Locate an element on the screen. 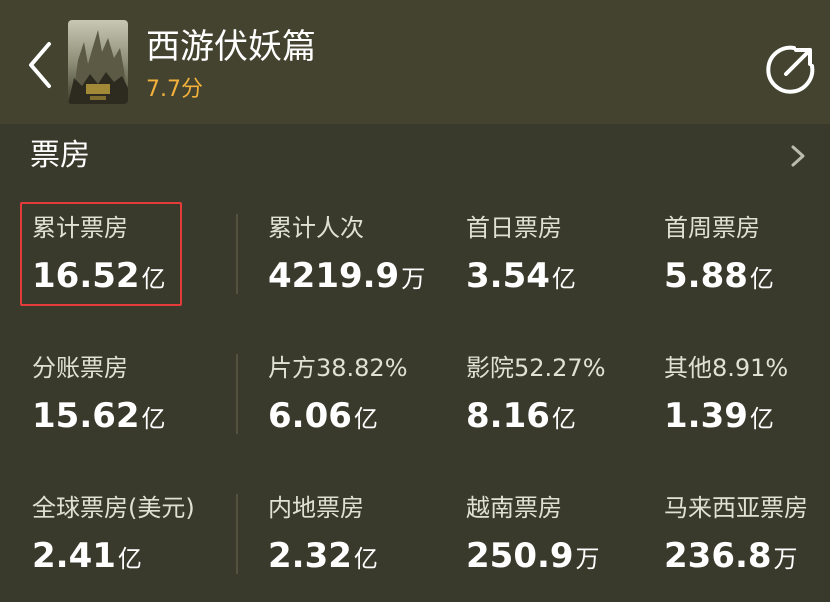  stat-label: 影院52.27% is located at coordinates (536, 368).